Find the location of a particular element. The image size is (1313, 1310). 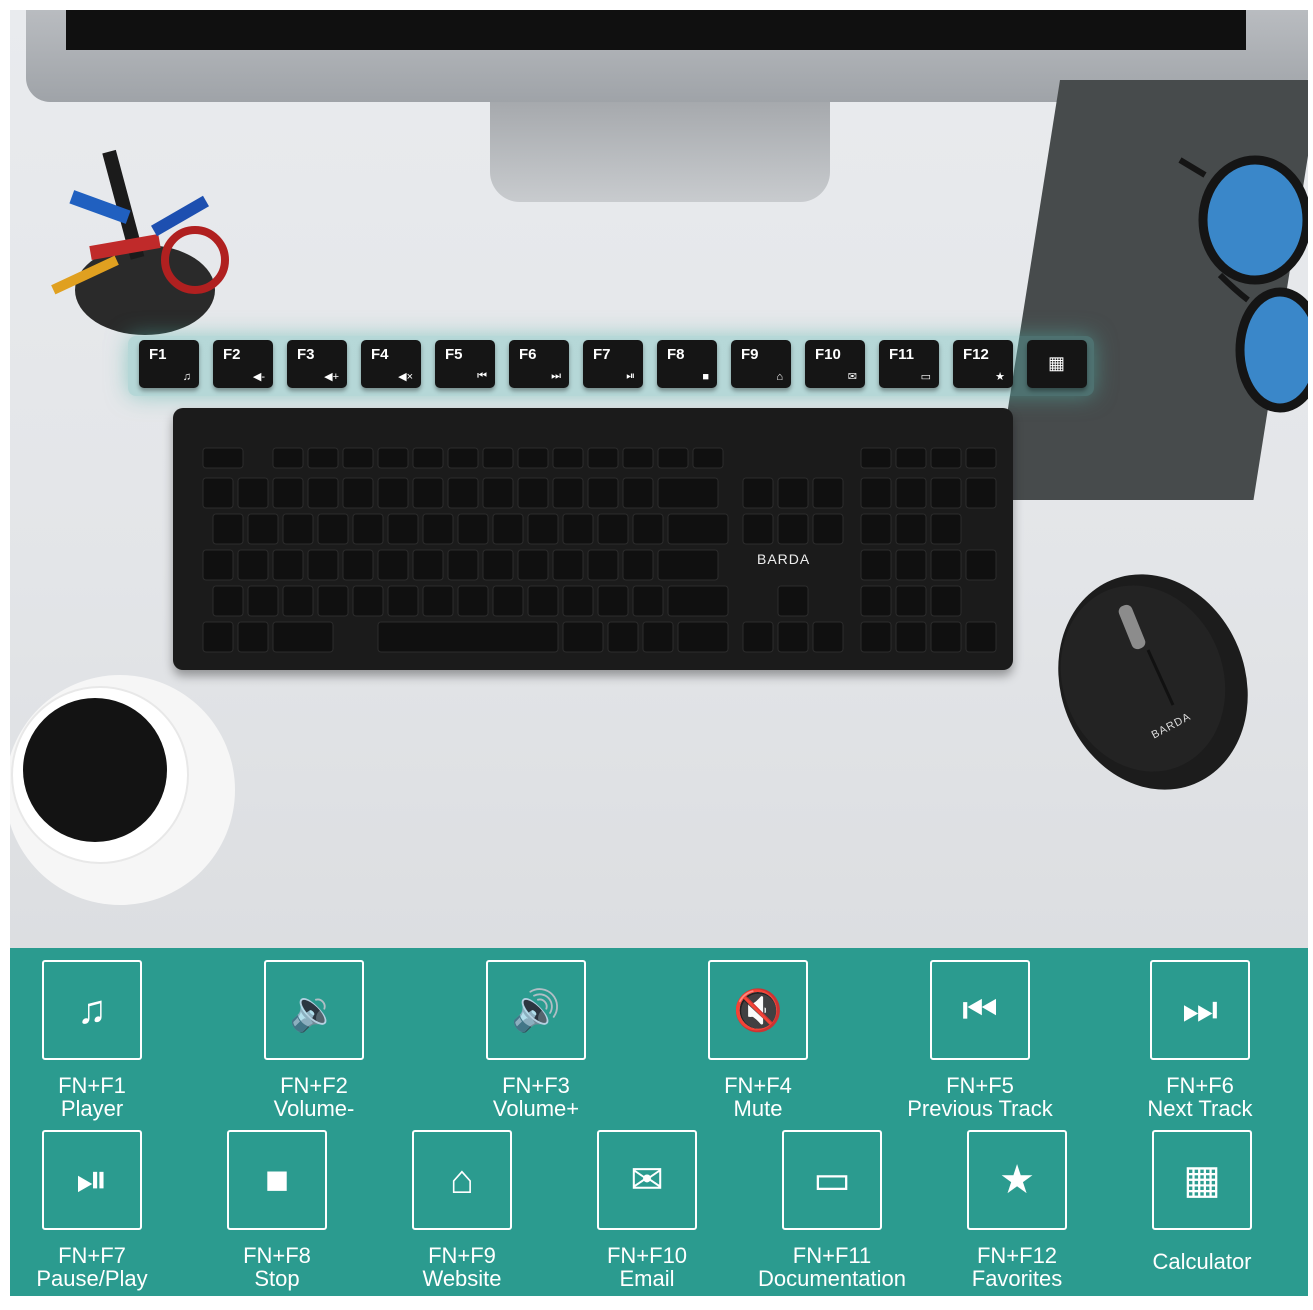

fkey-f8: F8 ■ is located at coordinates (687, 364).